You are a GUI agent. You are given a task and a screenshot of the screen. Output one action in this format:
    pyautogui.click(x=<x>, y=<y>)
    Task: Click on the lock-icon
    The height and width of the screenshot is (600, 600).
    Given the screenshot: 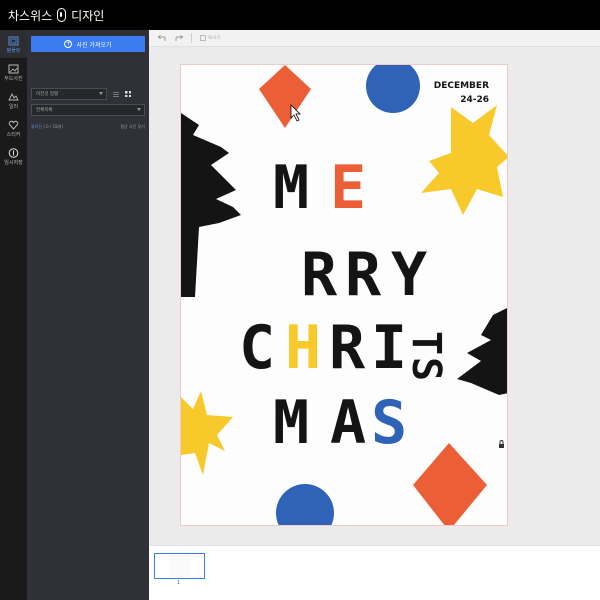 What is the action you would take?
    pyautogui.click(x=501, y=444)
    